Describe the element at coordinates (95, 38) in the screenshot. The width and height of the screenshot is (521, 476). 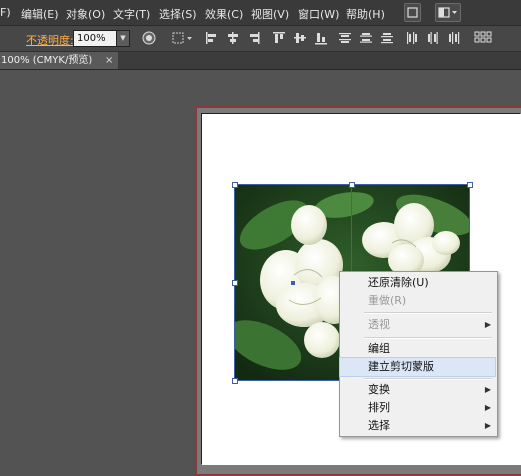
I see `opacity-input: 100%` at that location.